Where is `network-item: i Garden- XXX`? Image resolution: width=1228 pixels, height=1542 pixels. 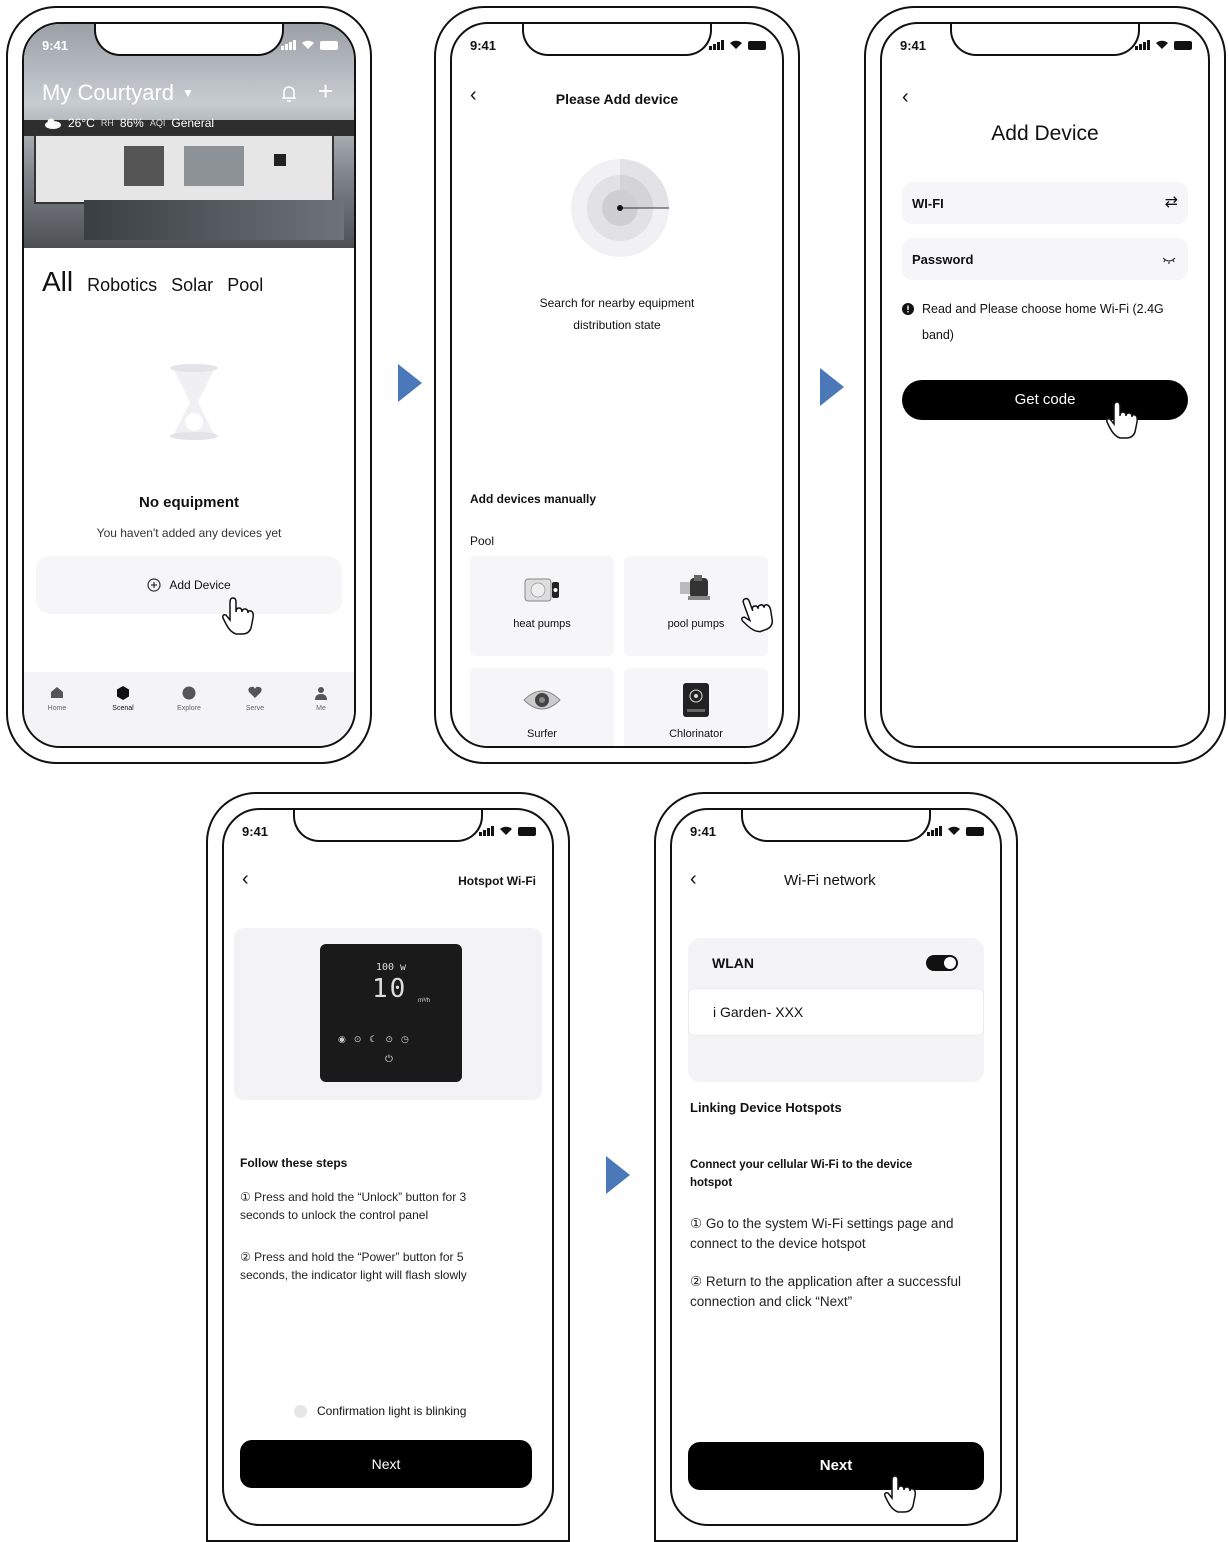 network-item: i Garden- XXX is located at coordinates (836, 1012).